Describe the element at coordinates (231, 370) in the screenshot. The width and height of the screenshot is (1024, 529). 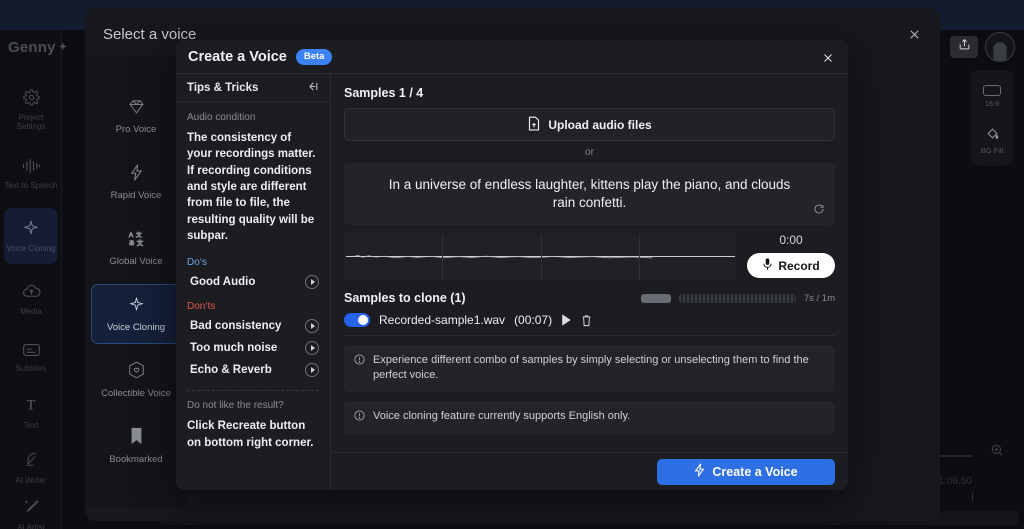
I see `tip-label: Echo & Reverb` at that location.